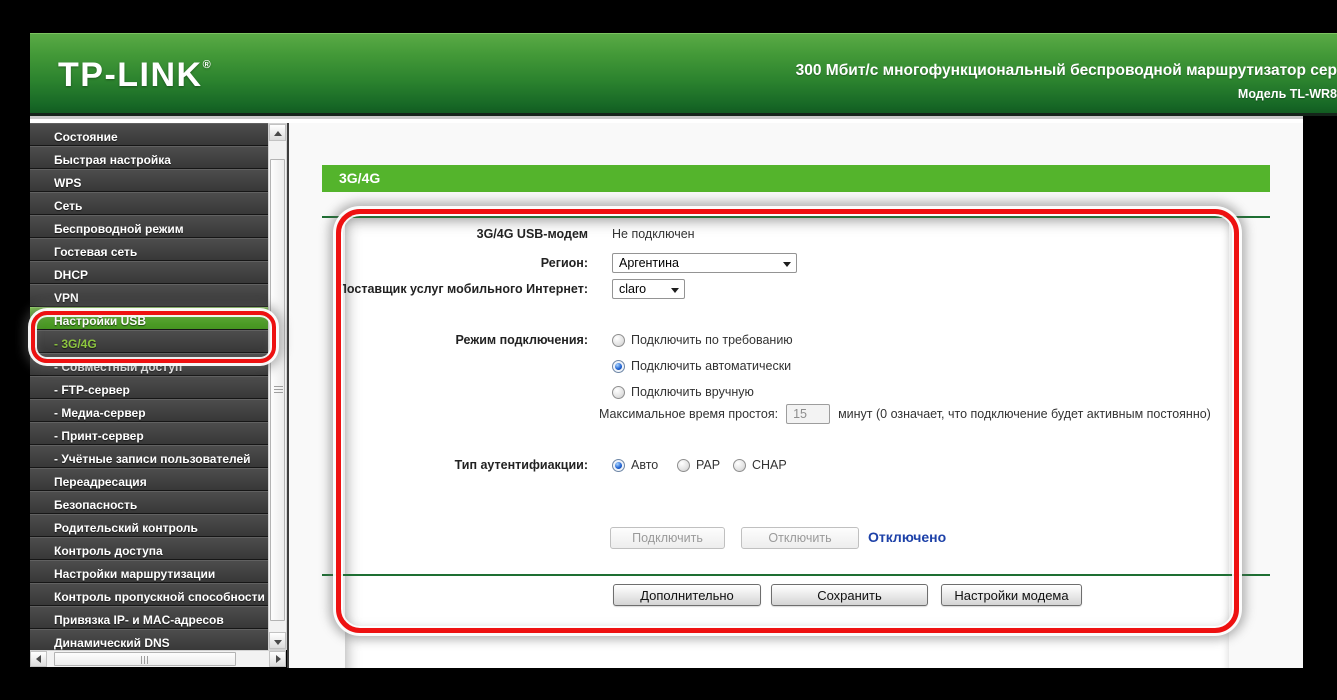 The height and width of the screenshot is (700, 1337). What do you see at coordinates (849, 595) in the screenshot?
I see `save-button: Сохранить` at bounding box center [849, 595].